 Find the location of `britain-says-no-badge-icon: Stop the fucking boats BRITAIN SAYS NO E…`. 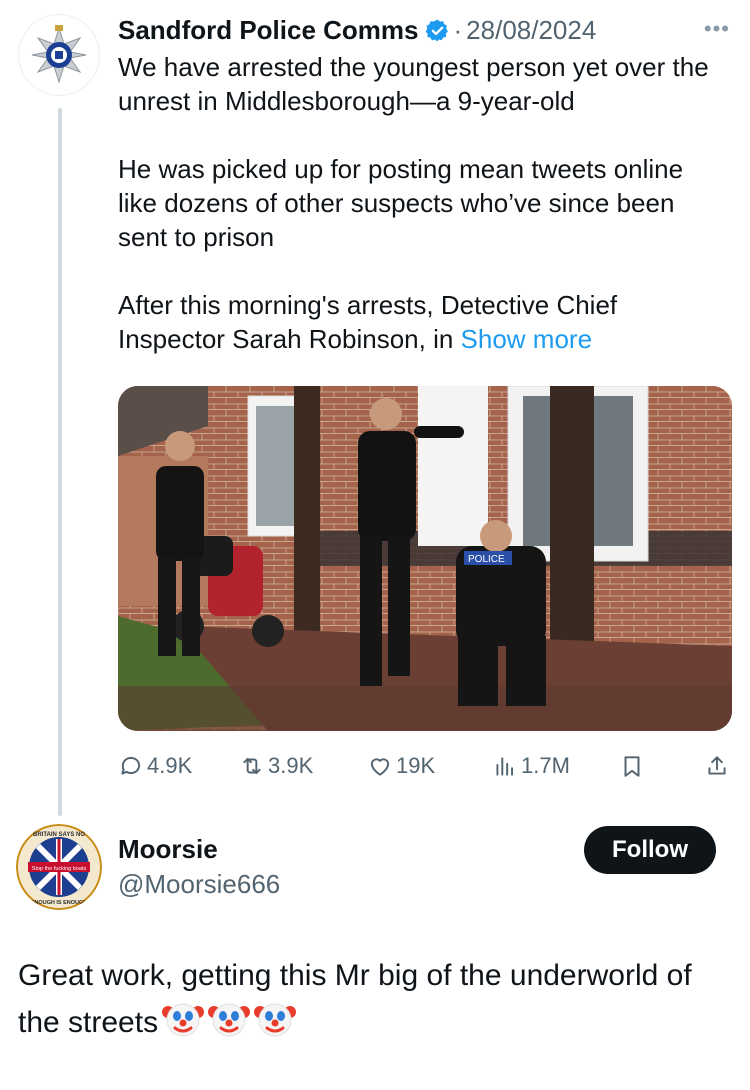

britain-says-no-badge-icon: Stop the fucking boats BRITAIN SAYS NO E… is located at coordinates (59, 867).